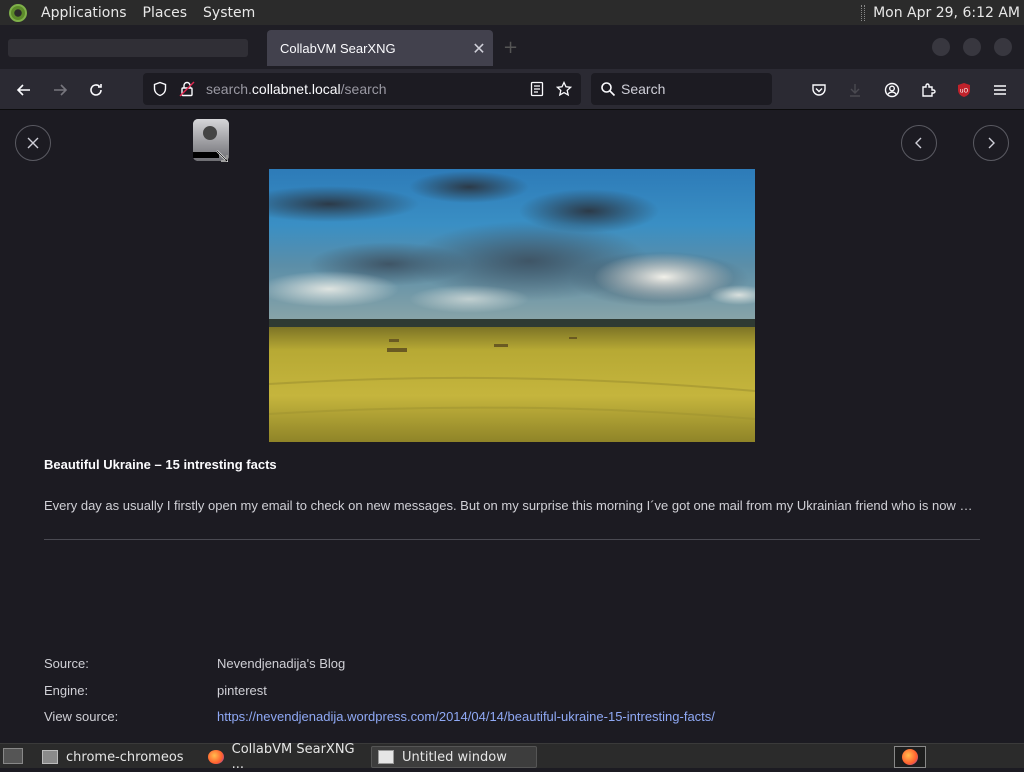 Image resolution: width=1024 pixels, height=772 pixels. I want to click on panel-menu-bar: Applications Places System, so click(131, 12).